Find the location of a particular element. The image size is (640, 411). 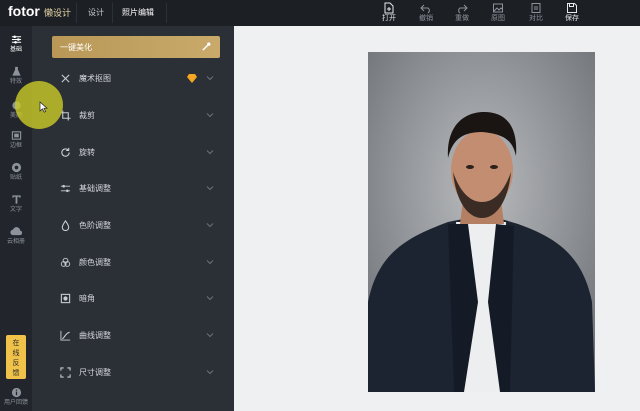

panel-row-rotate: 旋转 is located at coordinates (136, 153).